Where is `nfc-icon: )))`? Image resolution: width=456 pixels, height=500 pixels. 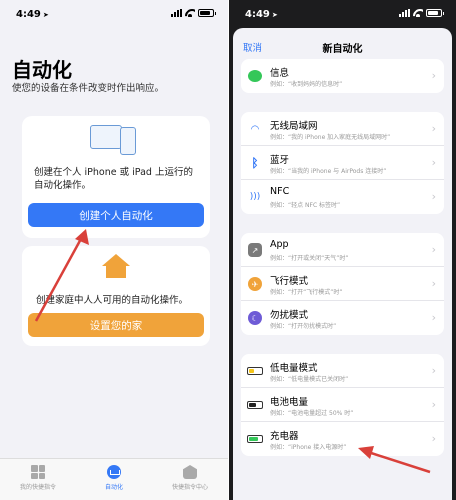
nfc-icon: ))) is located at coordinates (255, 197).